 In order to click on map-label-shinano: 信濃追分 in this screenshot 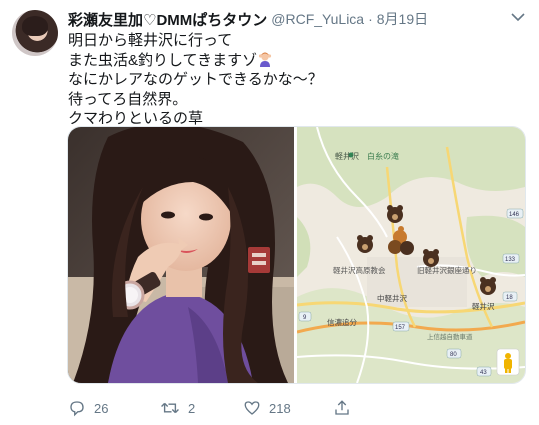, I will do `click(342, 322)`.